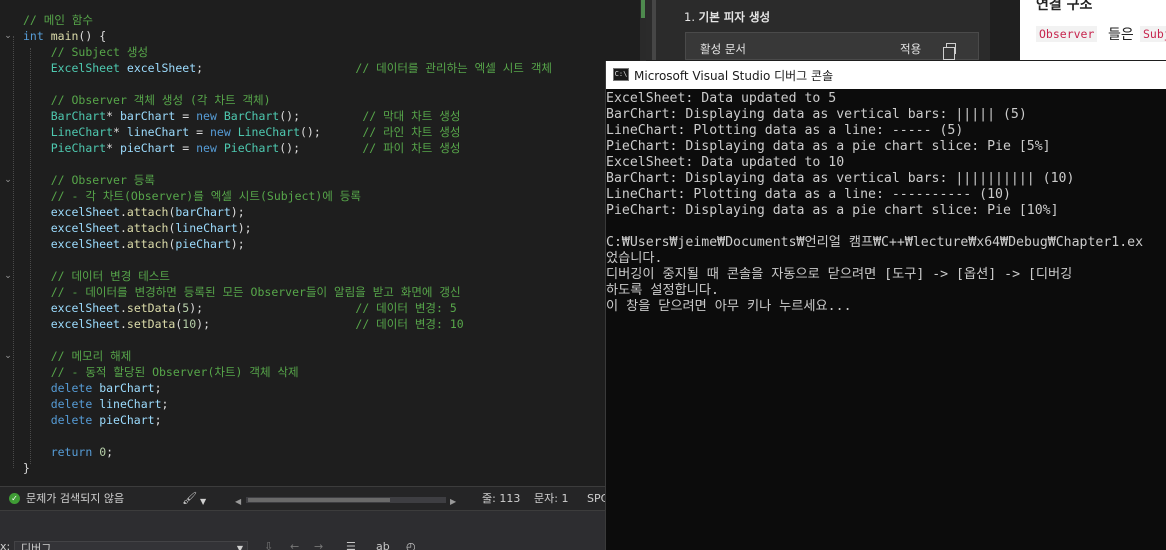 This screenshot has height=550, width=1166. I want to click on code-token: ;, so click(158, 420).